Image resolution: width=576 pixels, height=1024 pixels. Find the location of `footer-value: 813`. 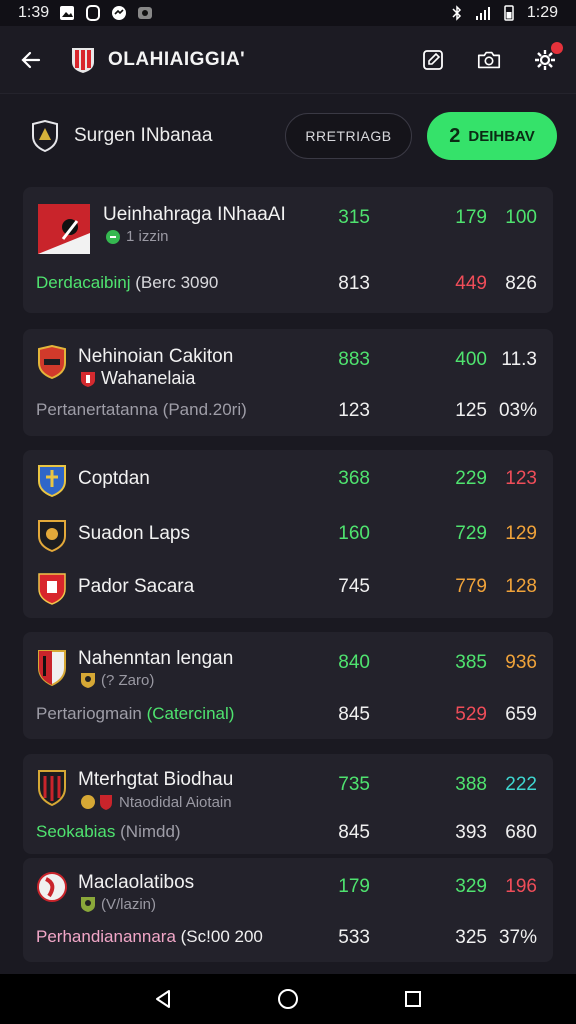

footer-value: 813 is located at coordinates (354, 283).